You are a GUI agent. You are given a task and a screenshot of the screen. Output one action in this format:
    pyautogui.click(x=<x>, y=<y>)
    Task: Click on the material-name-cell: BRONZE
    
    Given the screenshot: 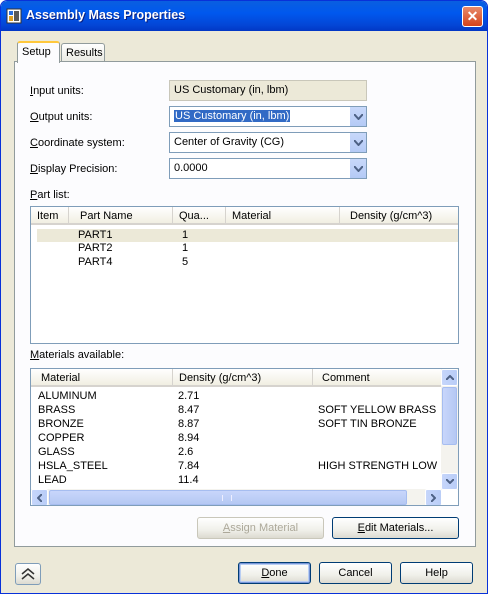 What is the action you would take?
    pyautogui.click(x=61, y=424)
    